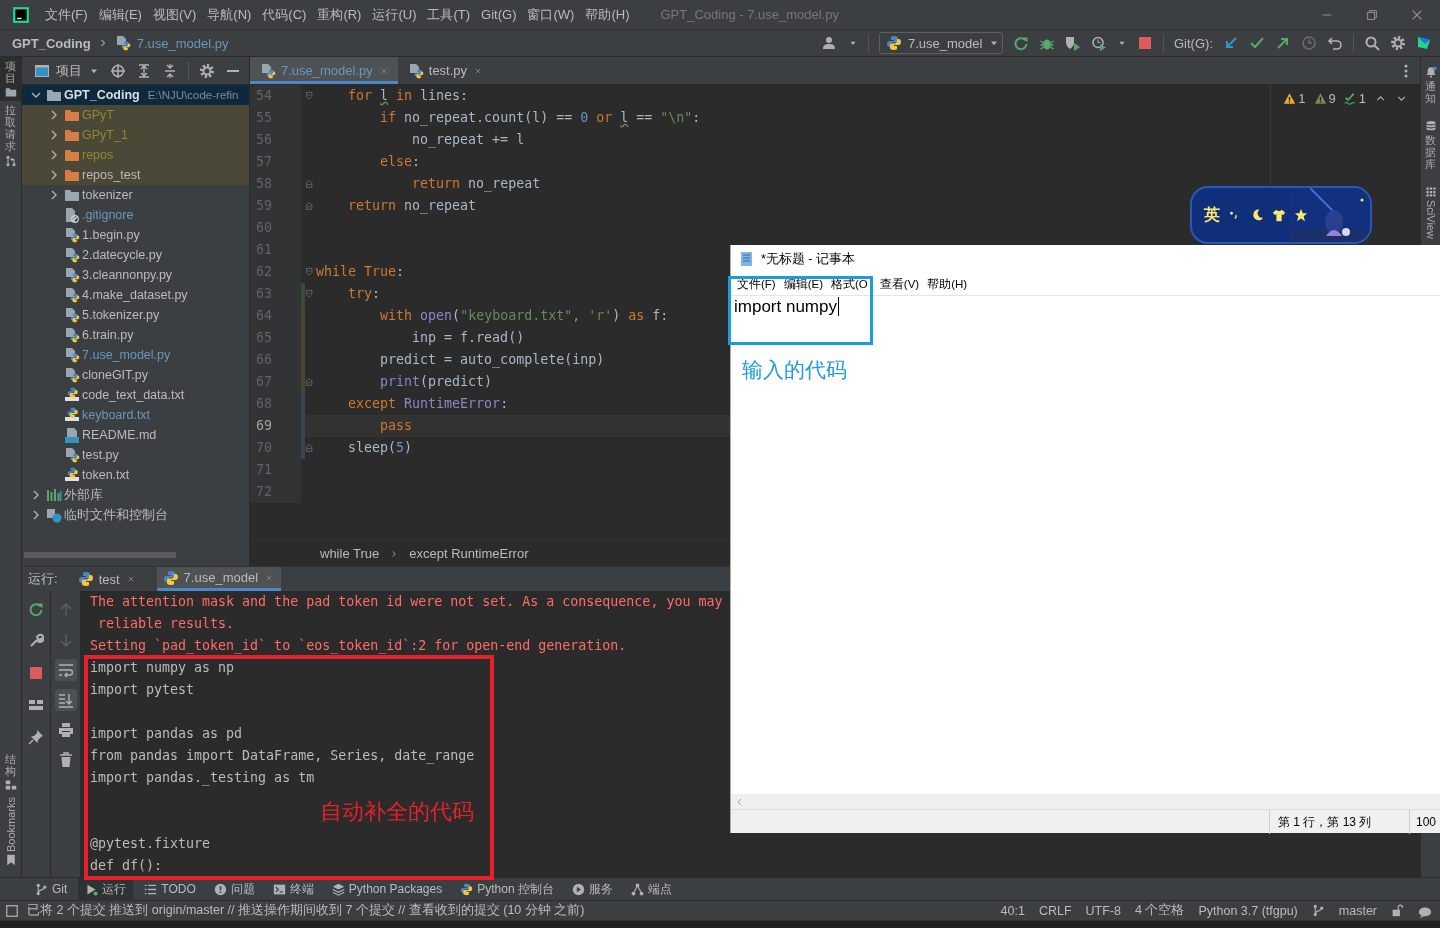 This screenshot has height=928, width=1440. What do you see at coordinates (51, 43) in the screenshot?
I see `breadcrumb-item: GPT_Coding` at bounding box center [51, 43].